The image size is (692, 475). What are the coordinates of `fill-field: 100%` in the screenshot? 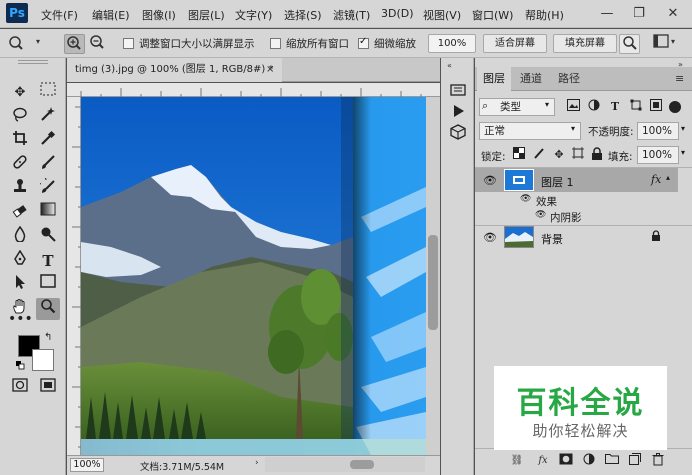 It's located at (658, 155).